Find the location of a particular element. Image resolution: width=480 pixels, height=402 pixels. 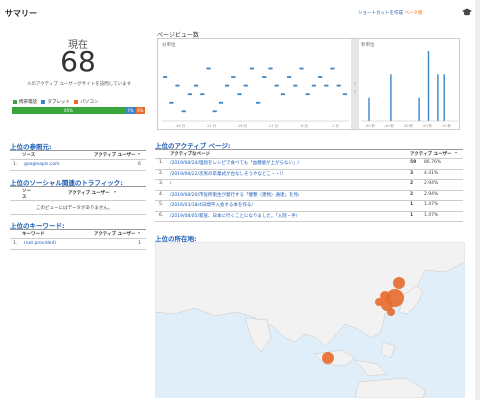

active-page-percent: 86.76% is located at coordinates (433, 162).